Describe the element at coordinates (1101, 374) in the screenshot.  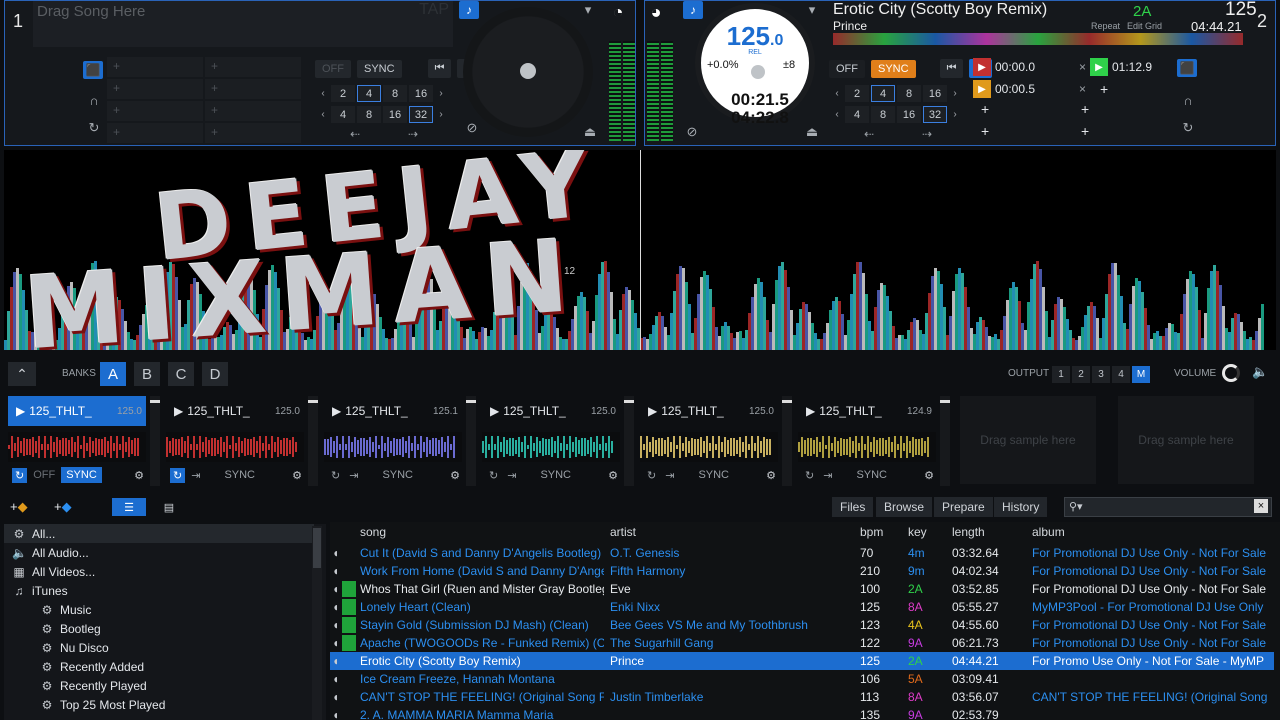
I see `output-3-button: 3` at that location.